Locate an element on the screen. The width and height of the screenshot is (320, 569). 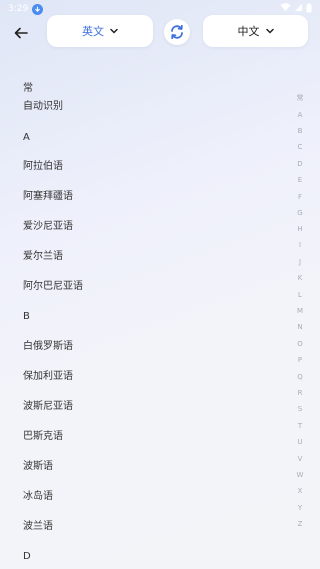
index-letter: U is located at coordinates (300, 442).